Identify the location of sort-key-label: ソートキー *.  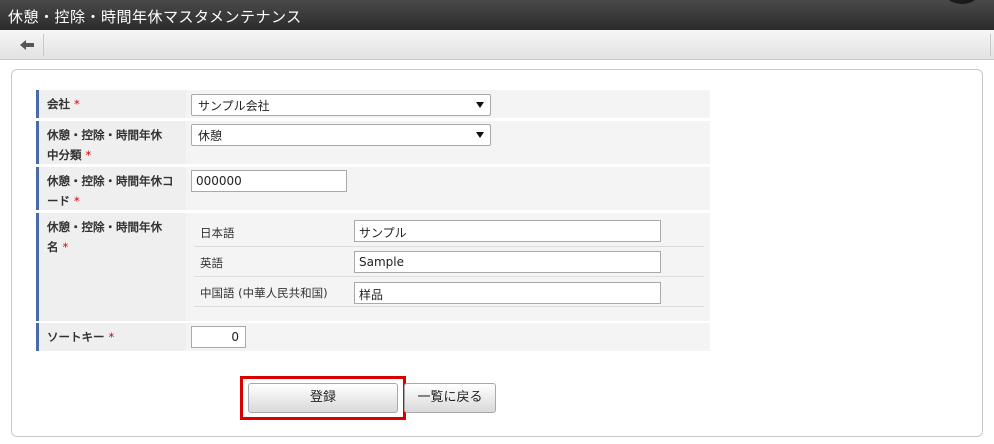
(110, 337).